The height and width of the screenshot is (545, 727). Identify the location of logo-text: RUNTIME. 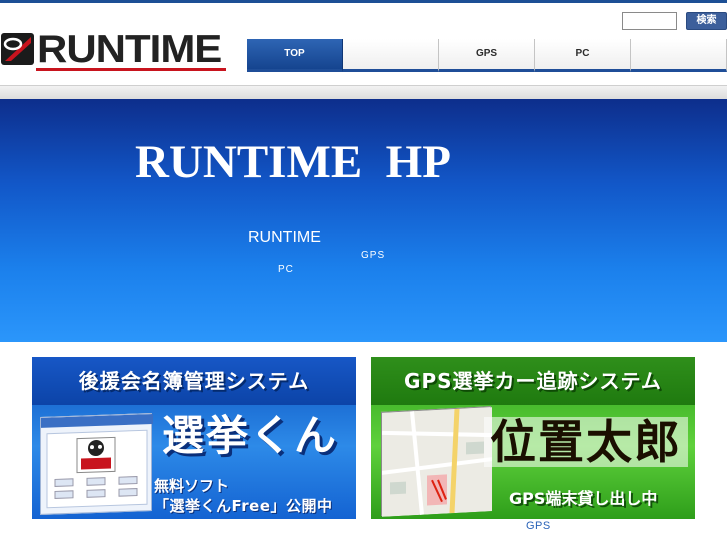
(129, 48).